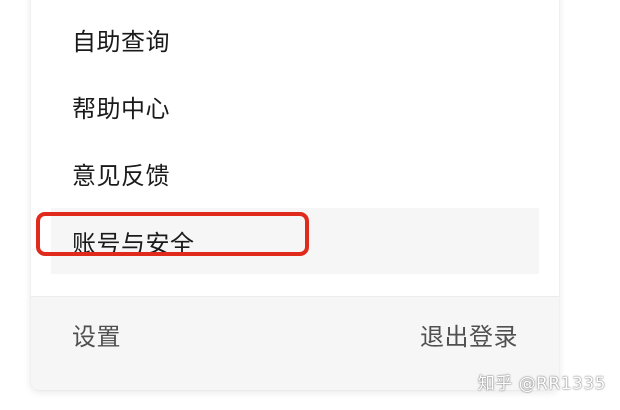 This screenshot has width=620, height=410. Describe the element at coordinates (295, 106) in the screenshot. I see `menu-item-help-center: 帮助中心` at that location.